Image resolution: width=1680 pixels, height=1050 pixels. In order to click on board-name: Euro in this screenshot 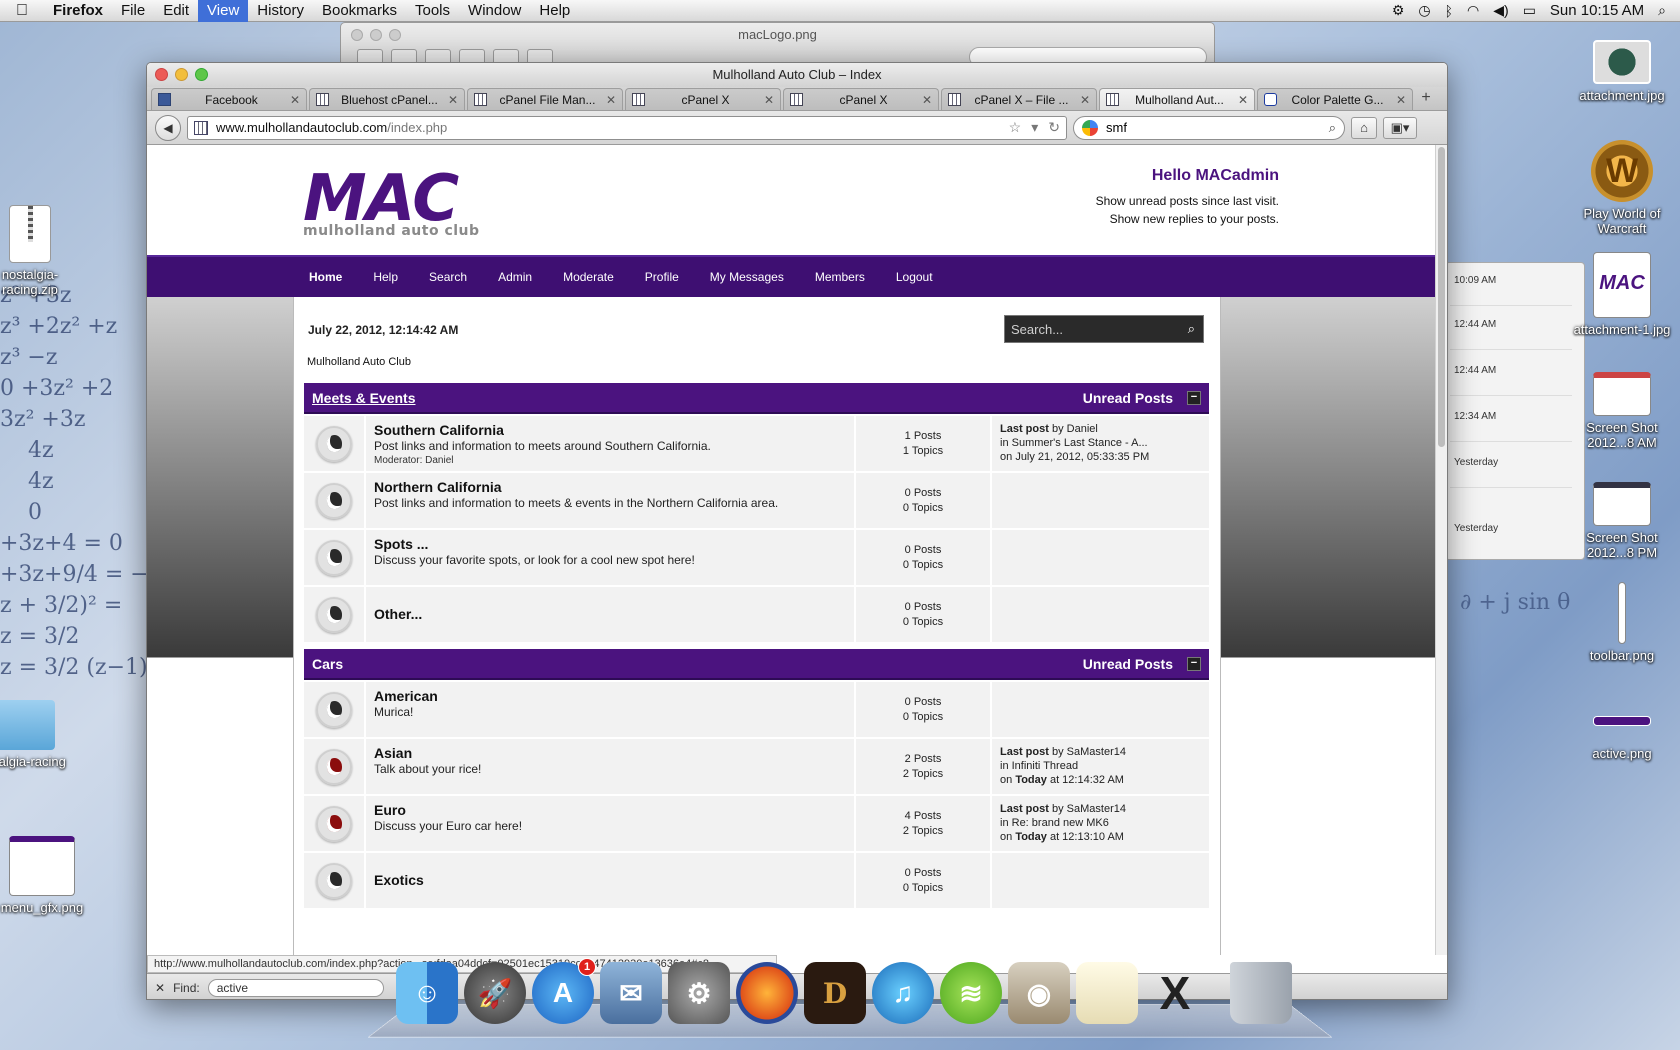, I will do `click(610, 810)`.